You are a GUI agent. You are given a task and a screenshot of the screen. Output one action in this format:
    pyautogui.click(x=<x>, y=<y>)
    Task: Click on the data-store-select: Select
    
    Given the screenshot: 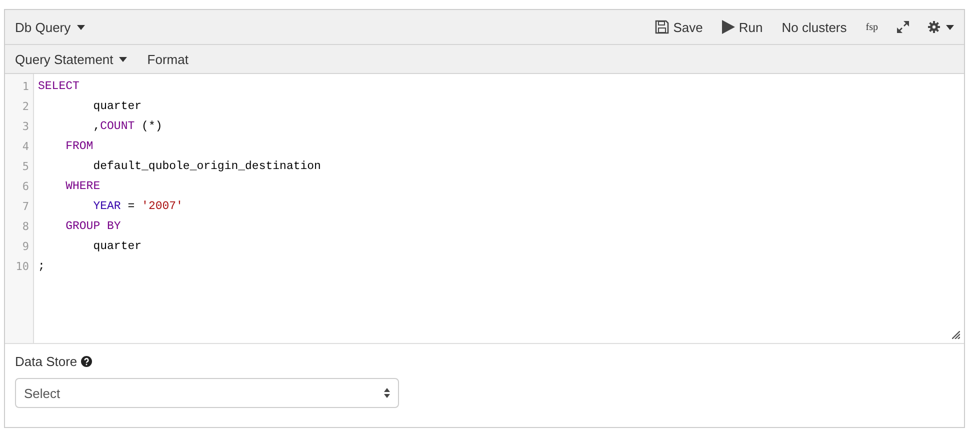 What is the action you would take?
    pyautogui.click(x=207, y=393)
    